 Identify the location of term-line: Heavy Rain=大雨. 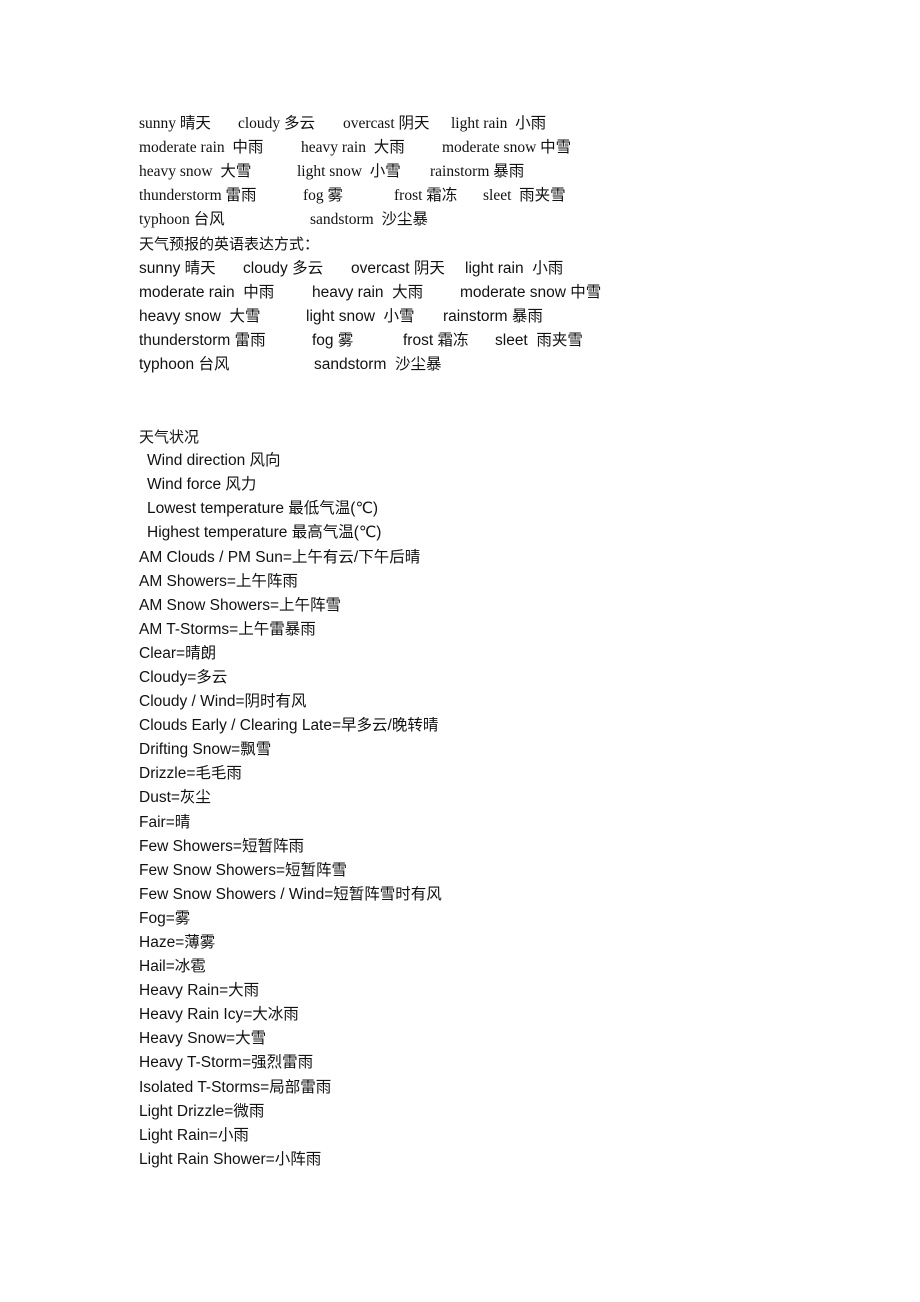
(199, 991).